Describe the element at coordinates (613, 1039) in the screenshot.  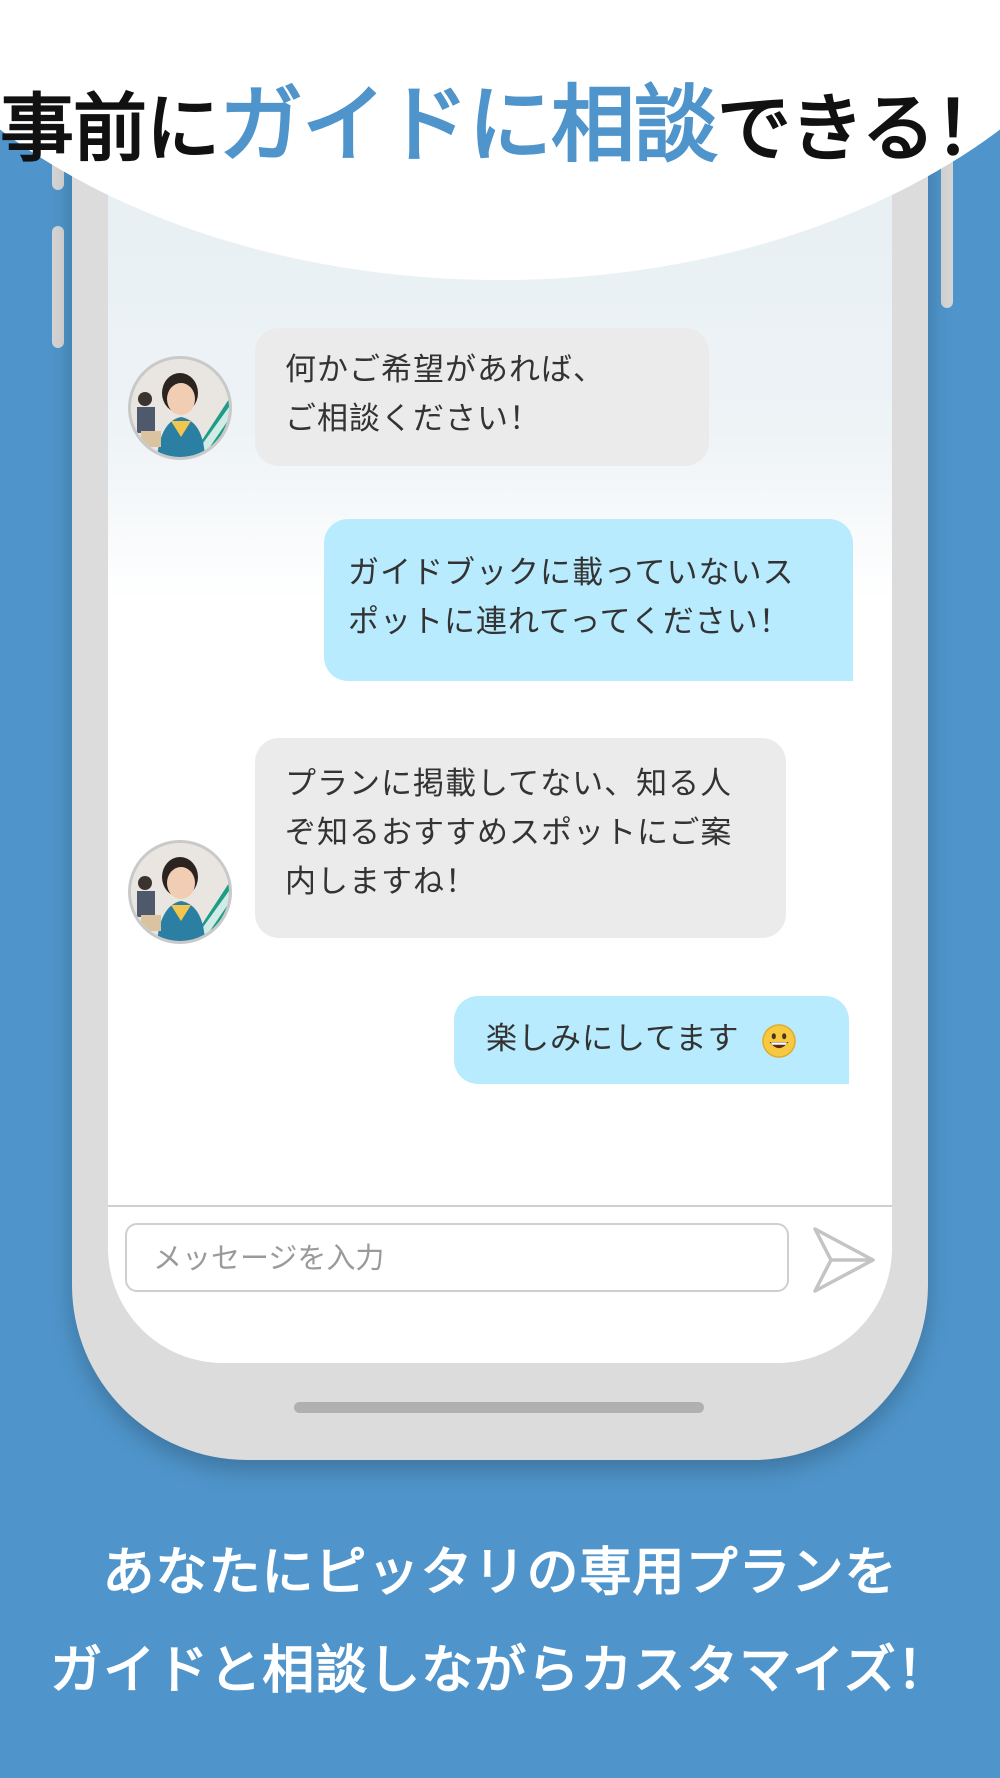
I see `message-text-content: 楽しみにしてます` at that location.